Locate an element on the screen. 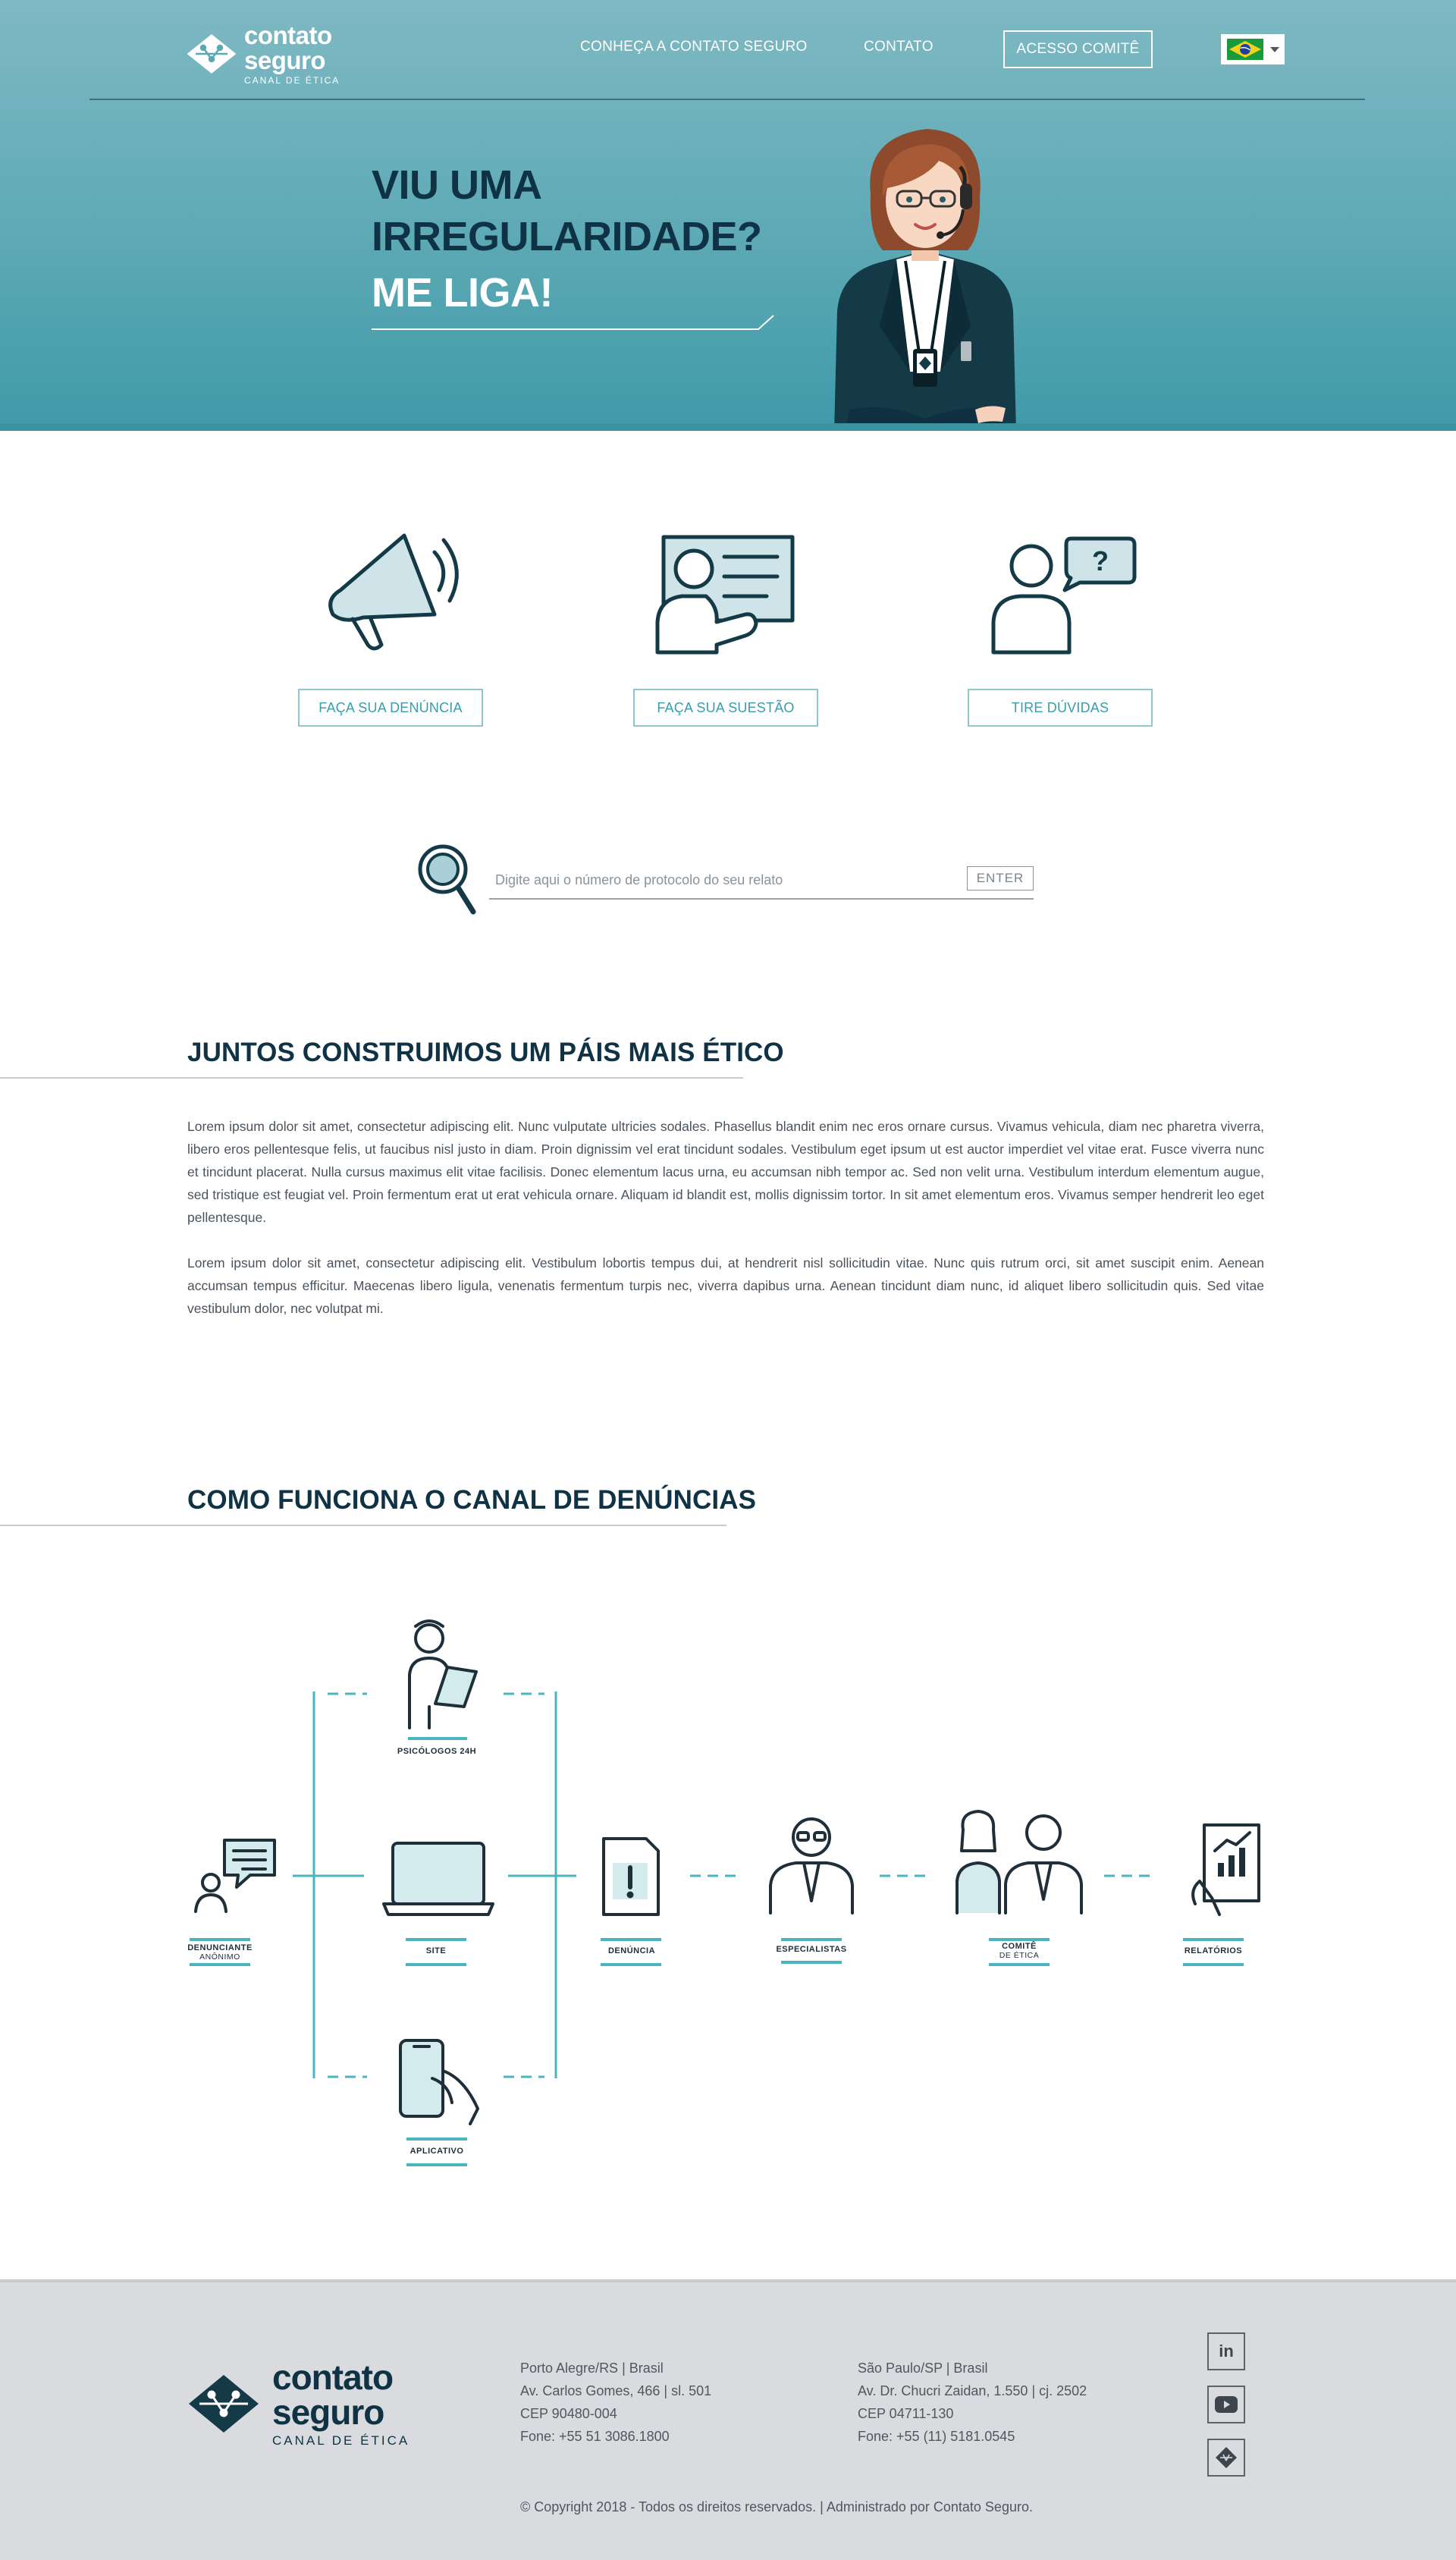 The image size is (1456, 2560). committee-underline is located at coordinates (1019, 1939).